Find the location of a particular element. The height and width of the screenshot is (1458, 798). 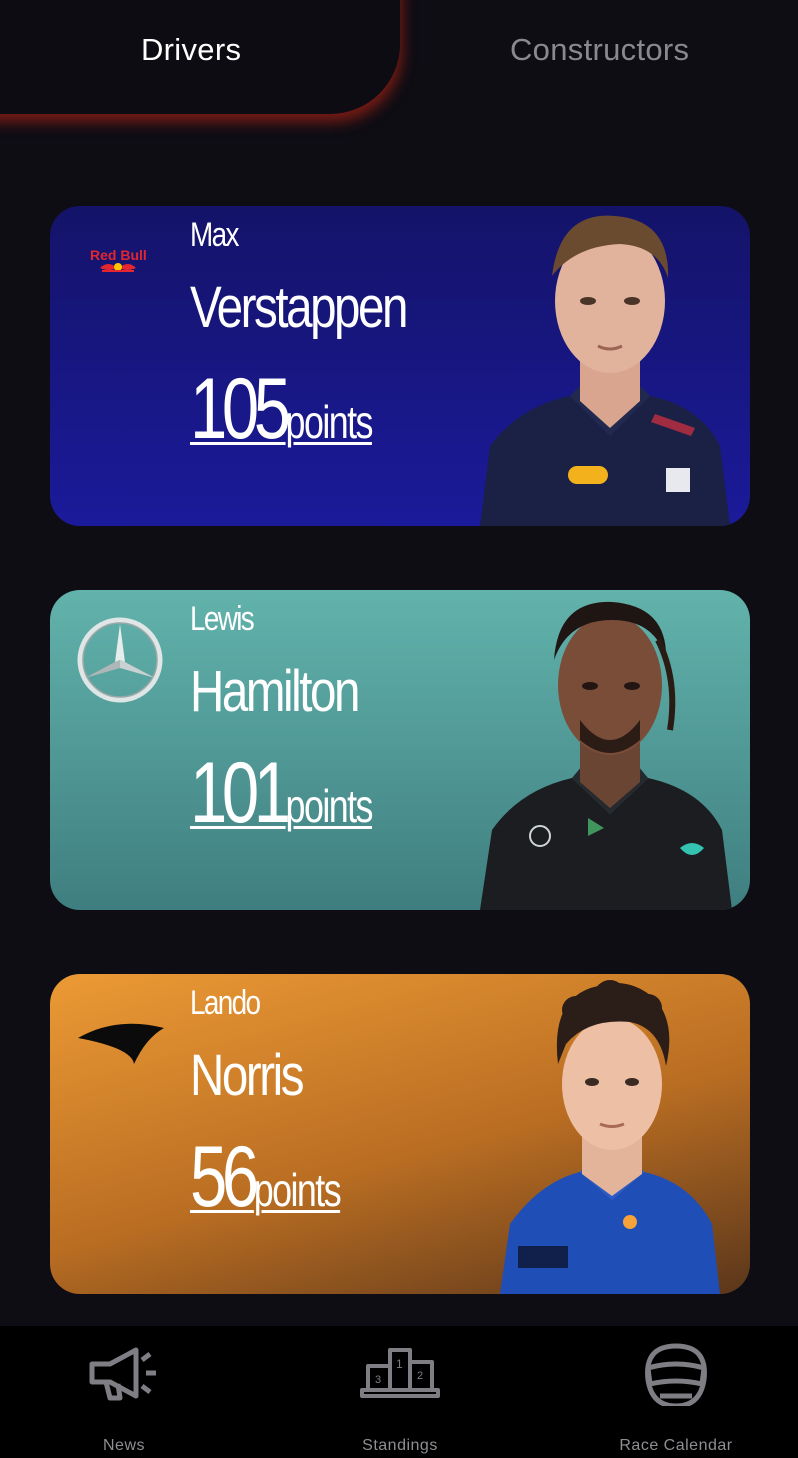

nav-item-race-calendar: Race Calendar is located at coordinates (676, 1392).